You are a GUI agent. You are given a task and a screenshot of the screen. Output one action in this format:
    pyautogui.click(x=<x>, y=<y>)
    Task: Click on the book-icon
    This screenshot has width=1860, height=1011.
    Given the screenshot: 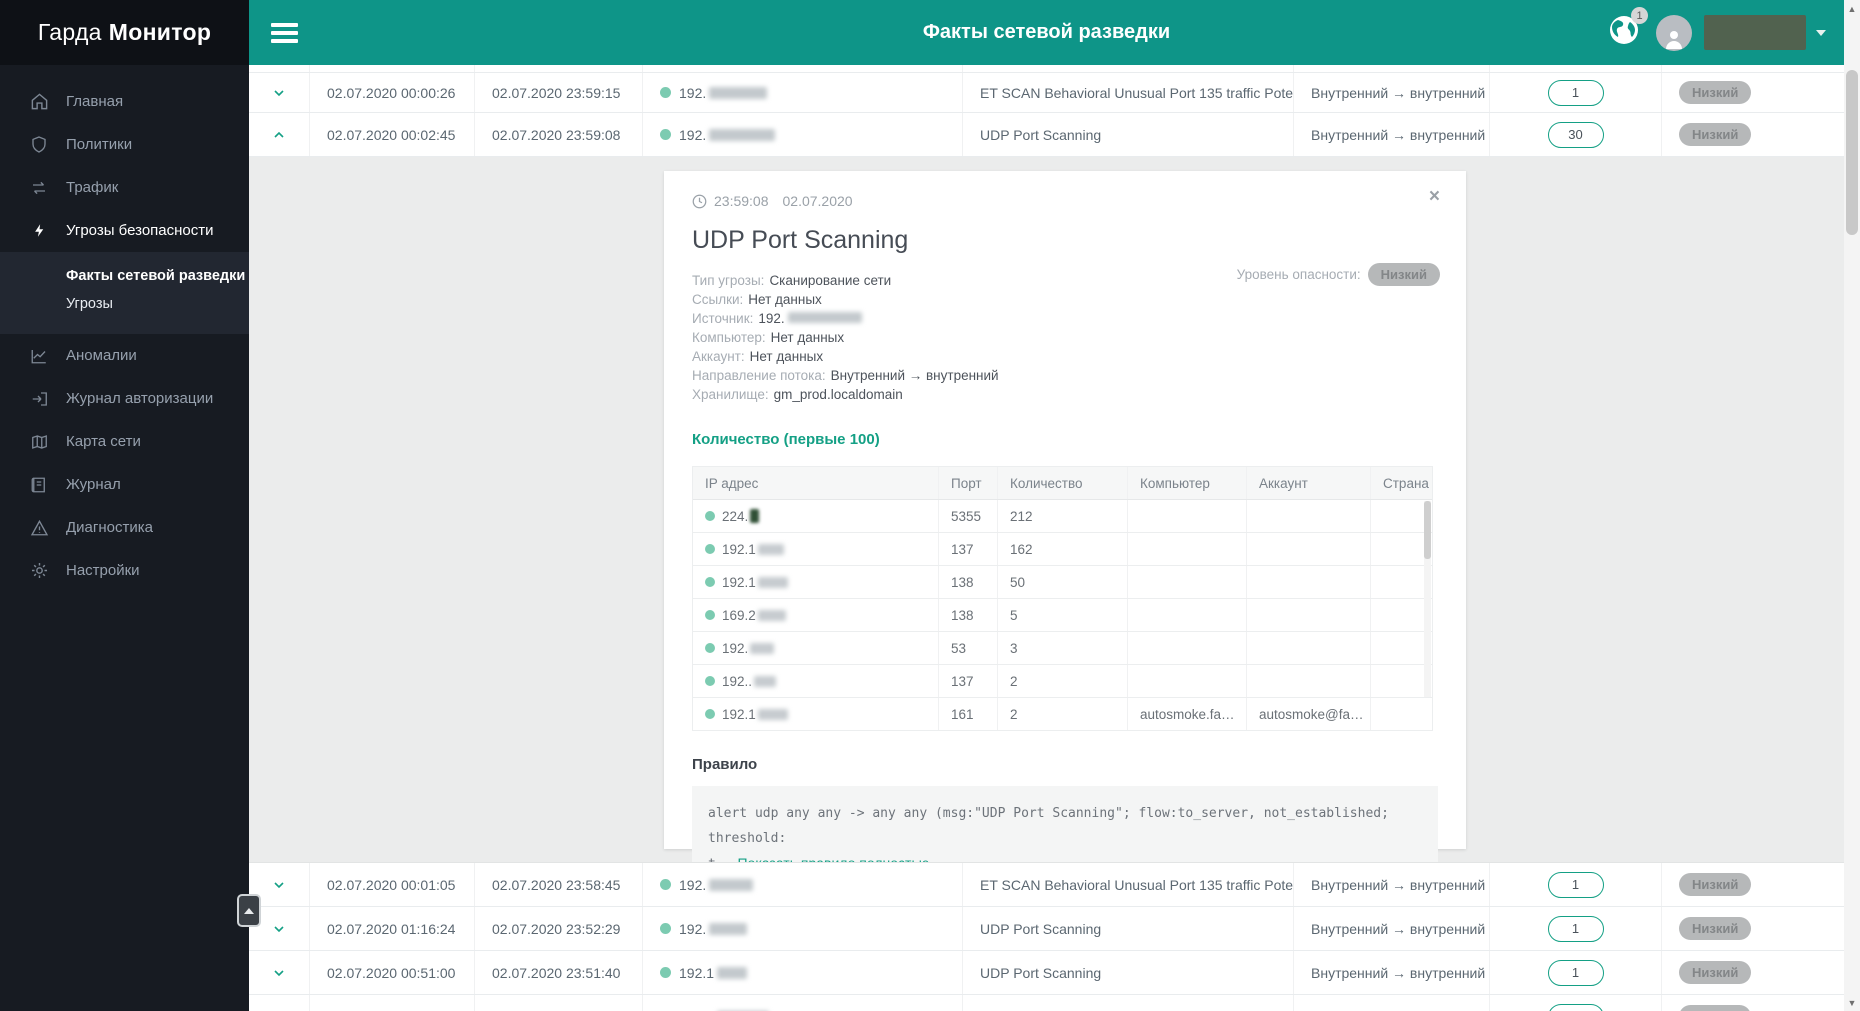 What is the action you would take?
    pyautogui.click(x=39, y=485)
    